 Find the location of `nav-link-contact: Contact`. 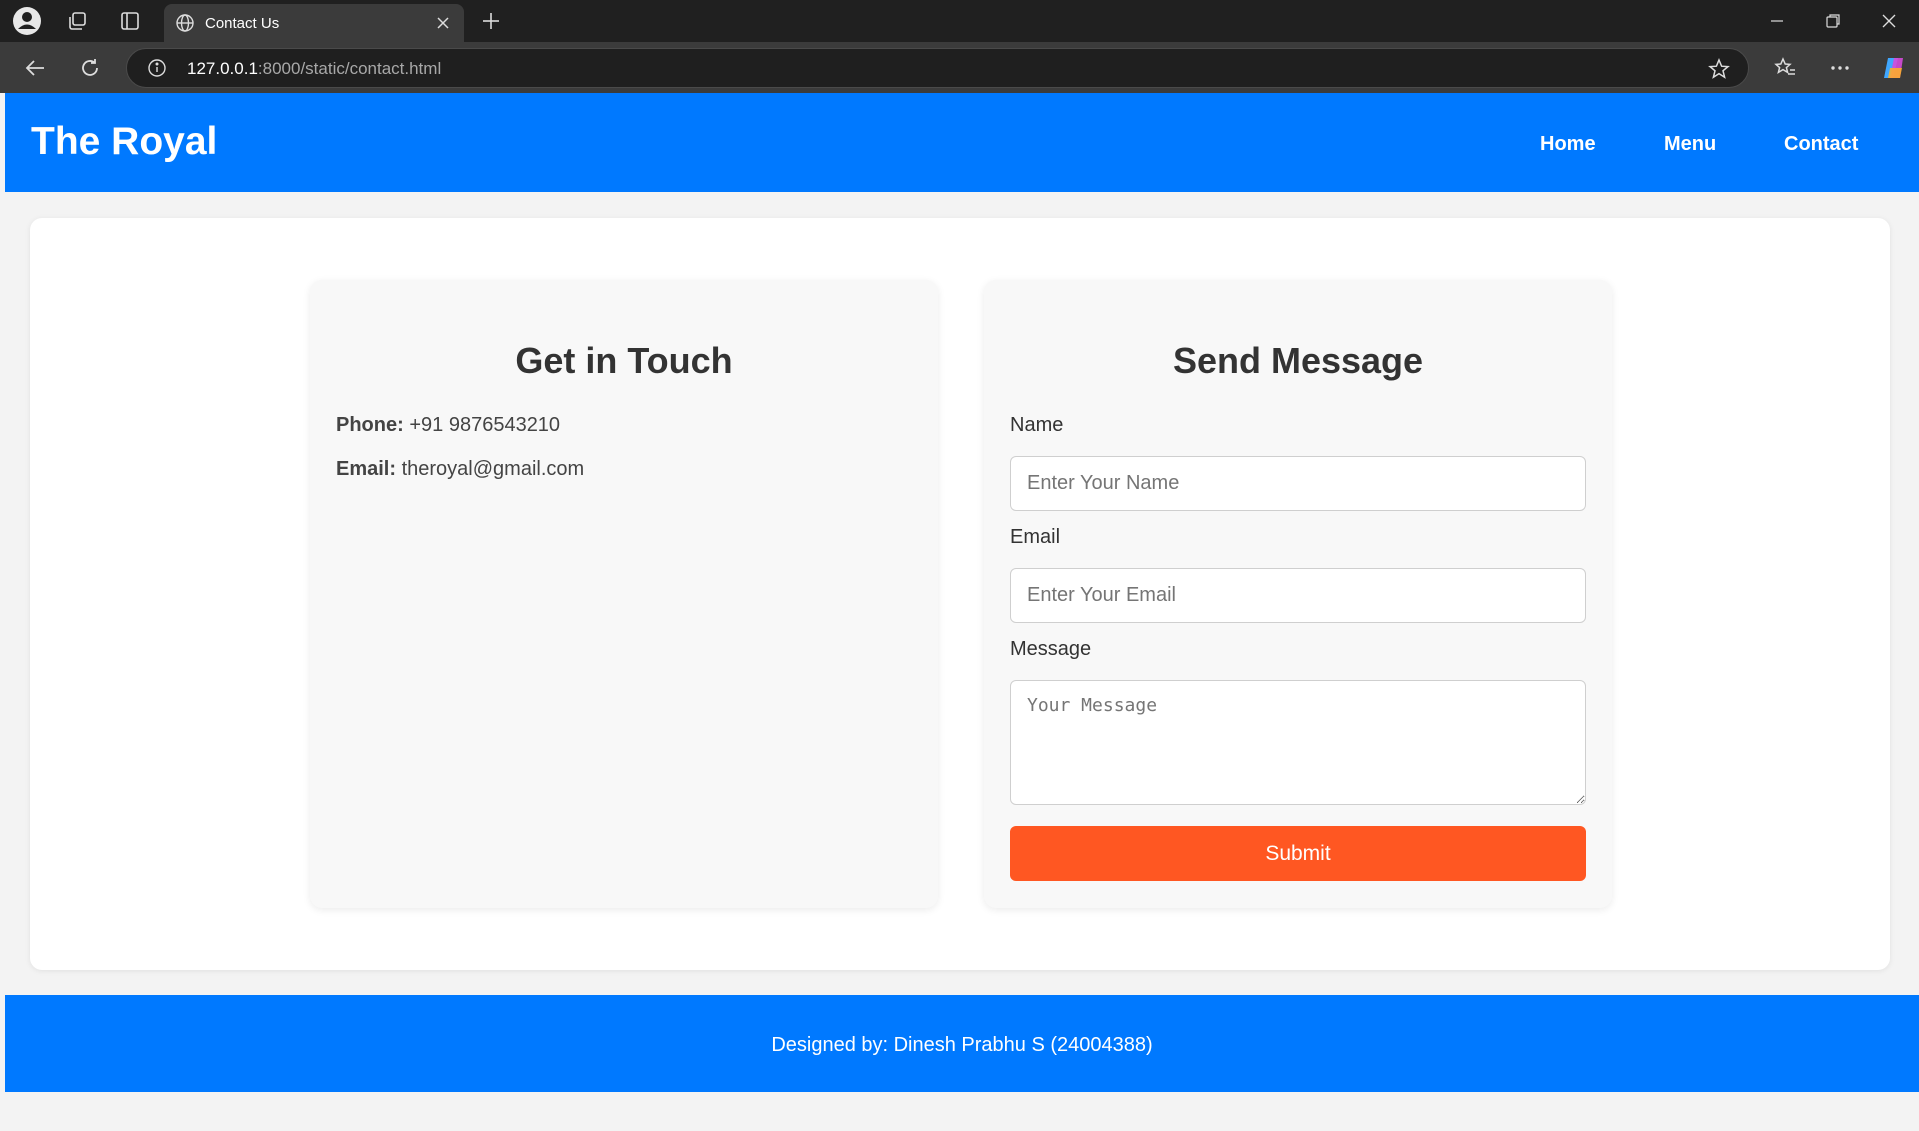

nav-link-contact: Contact is located at coordinates (1821, 144).